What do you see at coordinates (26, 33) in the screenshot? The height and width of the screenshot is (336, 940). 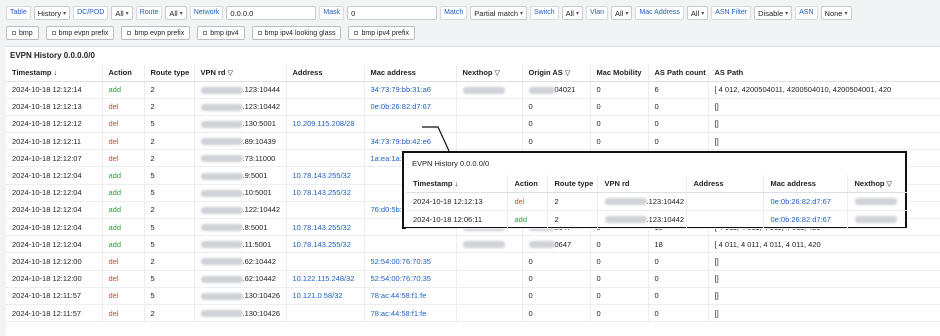 I see `chip-label: bmp` at bounding box center [26, 33].